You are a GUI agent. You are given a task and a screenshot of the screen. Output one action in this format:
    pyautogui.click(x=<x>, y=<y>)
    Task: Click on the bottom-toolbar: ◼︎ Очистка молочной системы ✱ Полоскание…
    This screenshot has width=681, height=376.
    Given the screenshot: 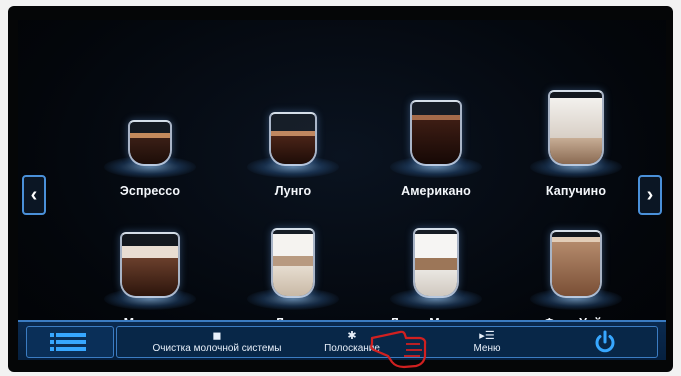 What is the action you would take?
    pyautogui.click(x=342, y=340)
    